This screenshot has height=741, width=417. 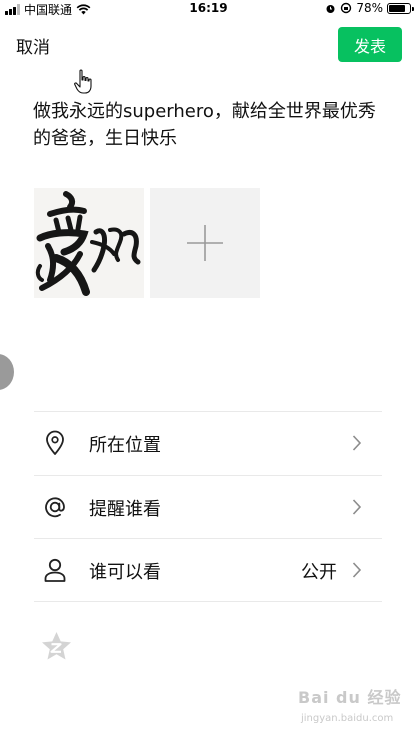 I want to click on visibility-value: 公开, so click(x=319, y=572).